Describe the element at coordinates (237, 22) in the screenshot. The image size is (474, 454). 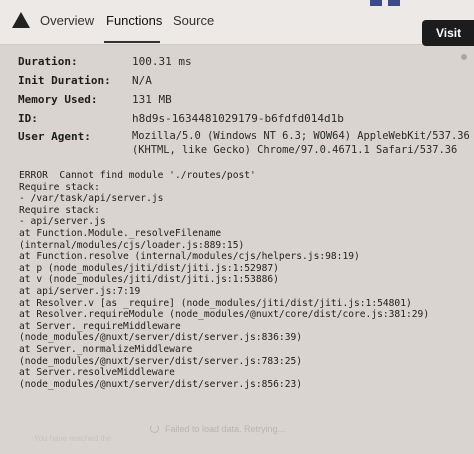
I see `top-navigation-bar: Overview Functions Source` at that location.